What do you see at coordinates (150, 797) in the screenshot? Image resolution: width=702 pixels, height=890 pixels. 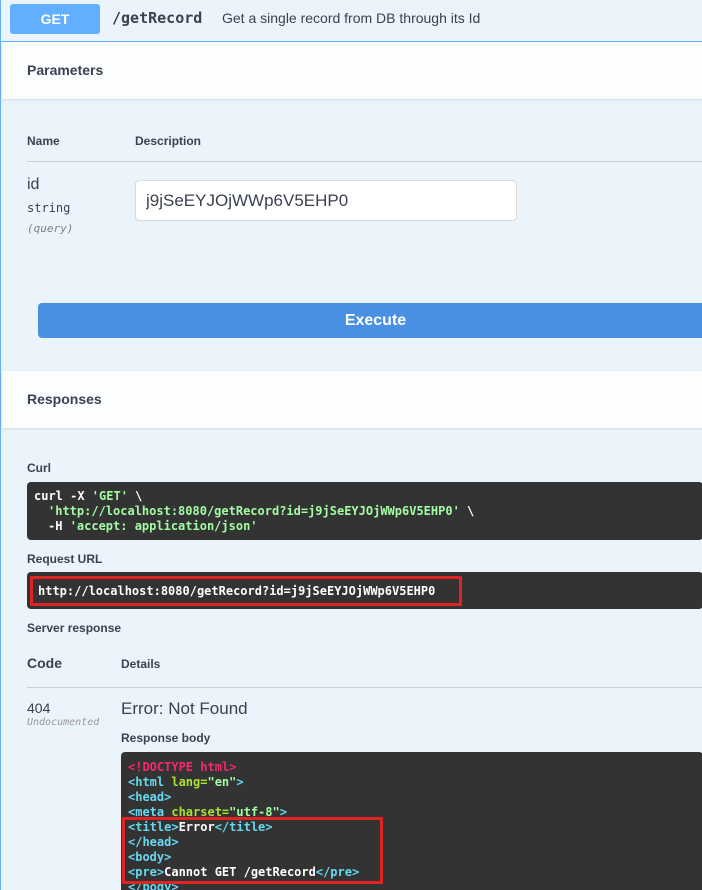 I see `body-line-3: <head>` at bounding box center [150, 797].